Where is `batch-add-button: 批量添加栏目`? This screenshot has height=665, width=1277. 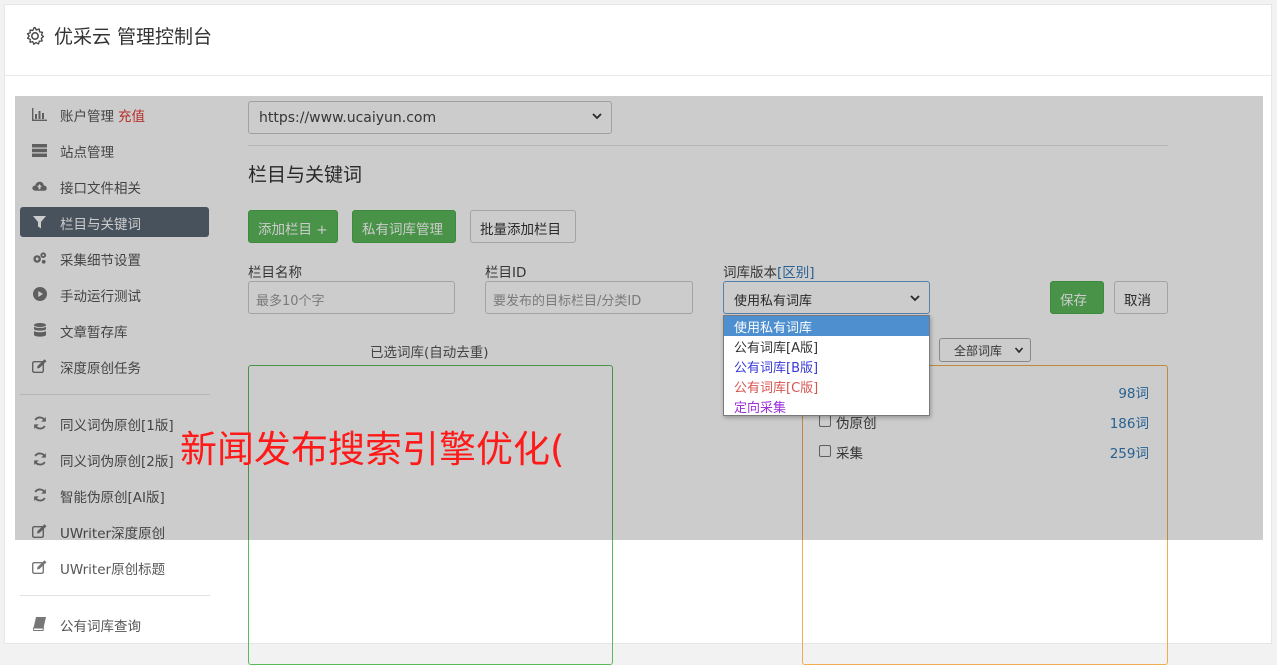 batch-add-button: 批量添加栏目 is located at coordinates (523, 226).